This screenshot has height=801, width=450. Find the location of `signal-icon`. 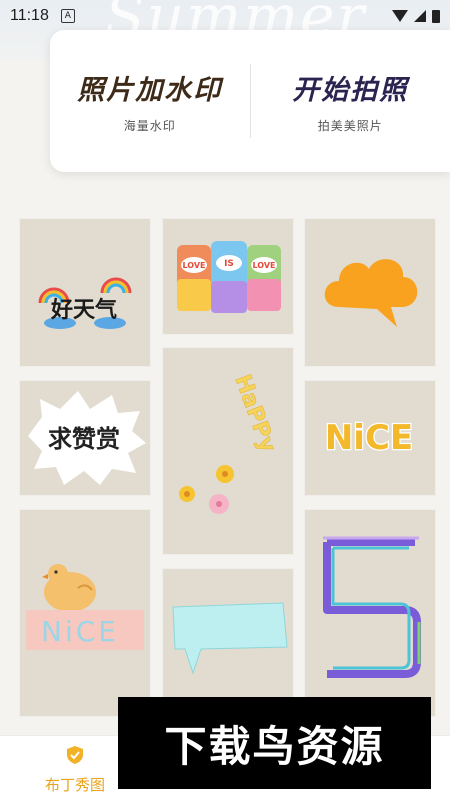

signal-icon is located at coordinates (420, 16).